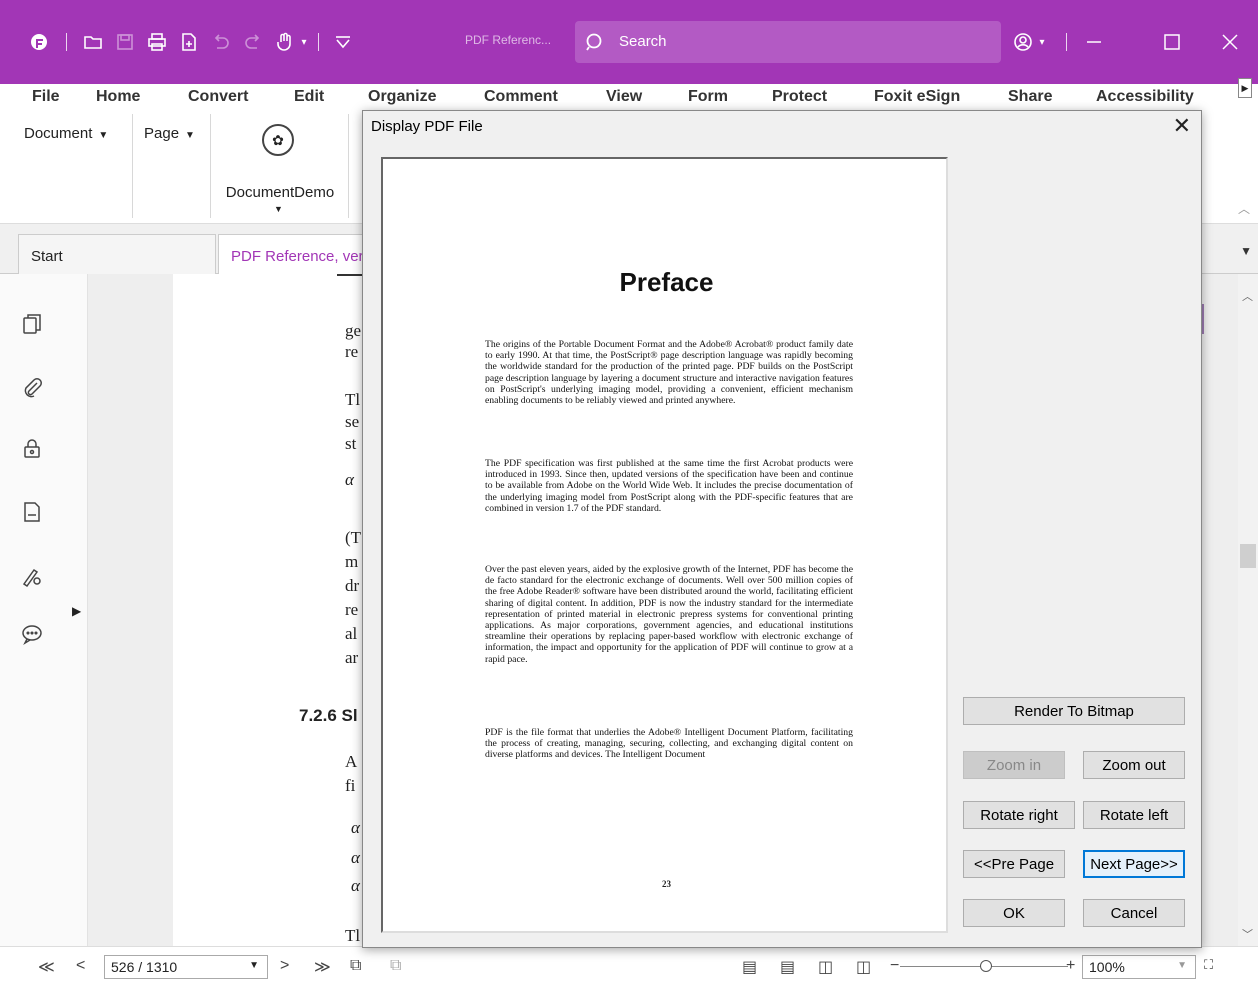  What do you see at coordinates (787, 967) in the screenshot?
I see `continuous-page-icon: ▤` at bounding box center [787, 967].